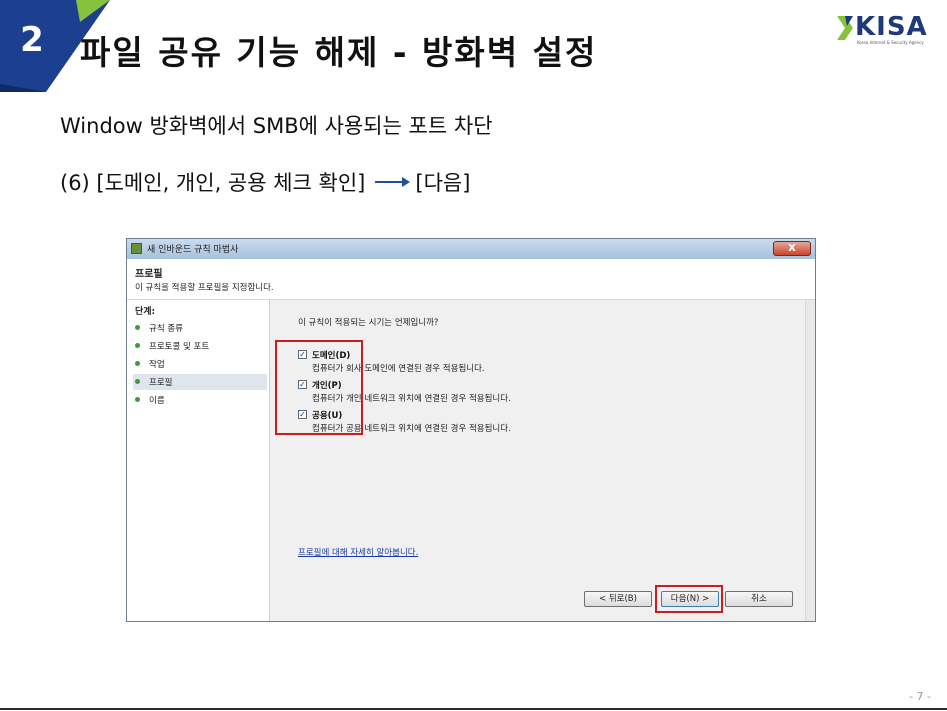 Image resolution: width=947 pixels, height=711 pixels. I want to click on slide-subtitle: Window 방화벽에서 SMB에 사용되는 포트 차단, so click(276, 126).